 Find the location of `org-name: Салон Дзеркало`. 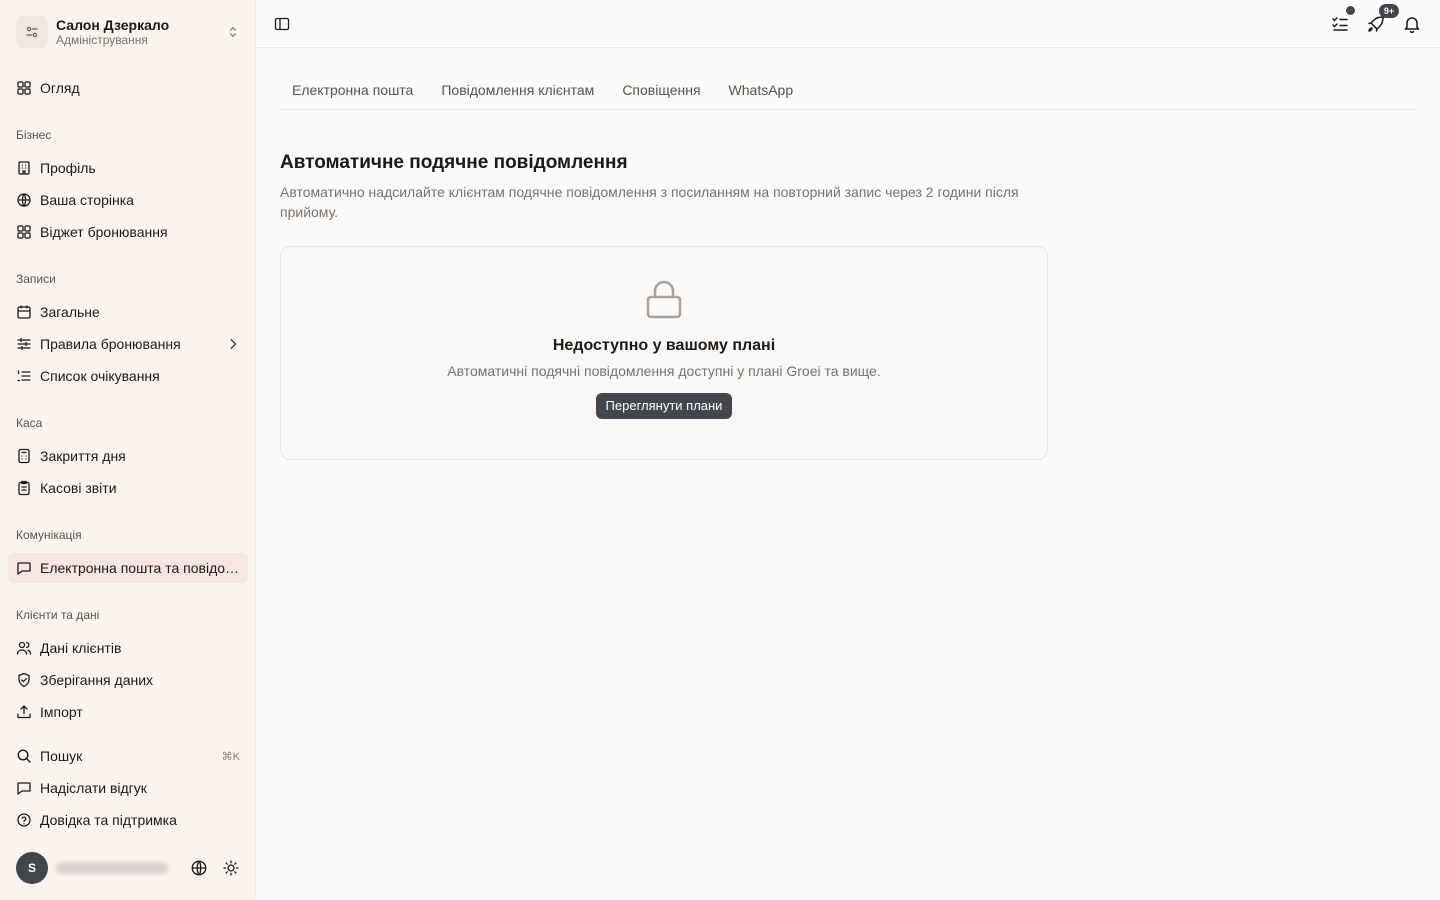

org-name: Салон Дзеркало is located at coordinates (113, 24).